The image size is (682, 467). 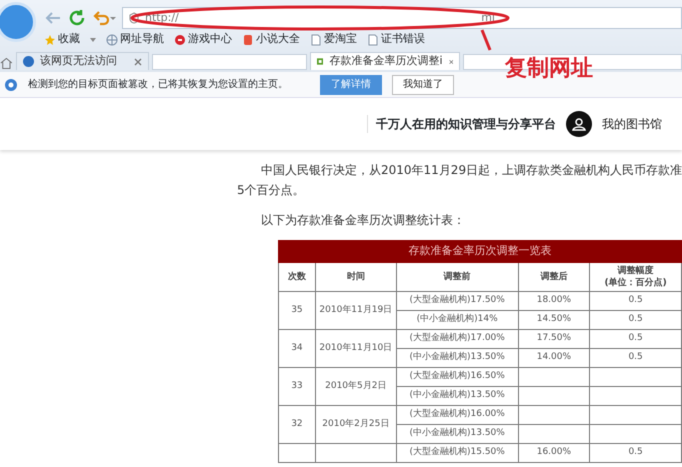 I want to click on game-icon, so click(x=180, y=40).